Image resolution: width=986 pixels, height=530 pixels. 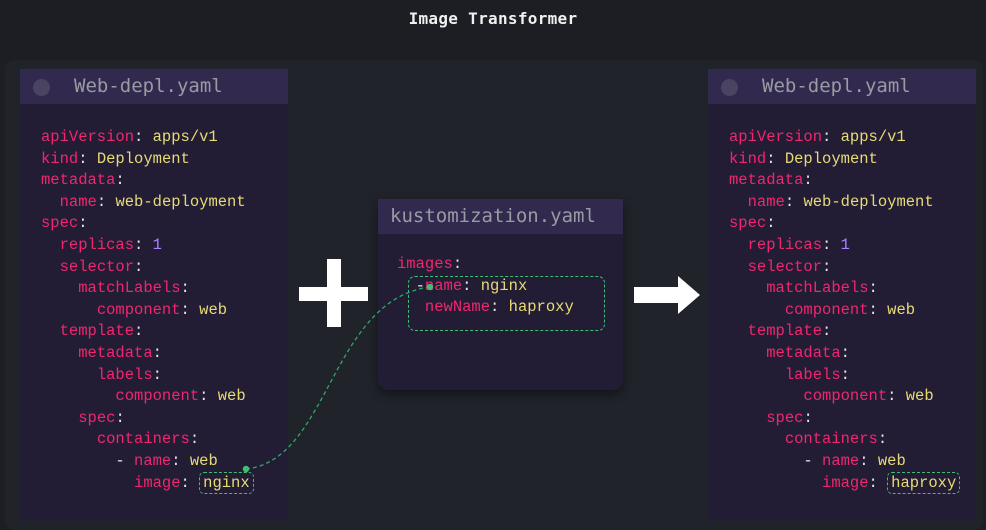 I want to click on image-link-connector, so click(x=338, y=378).